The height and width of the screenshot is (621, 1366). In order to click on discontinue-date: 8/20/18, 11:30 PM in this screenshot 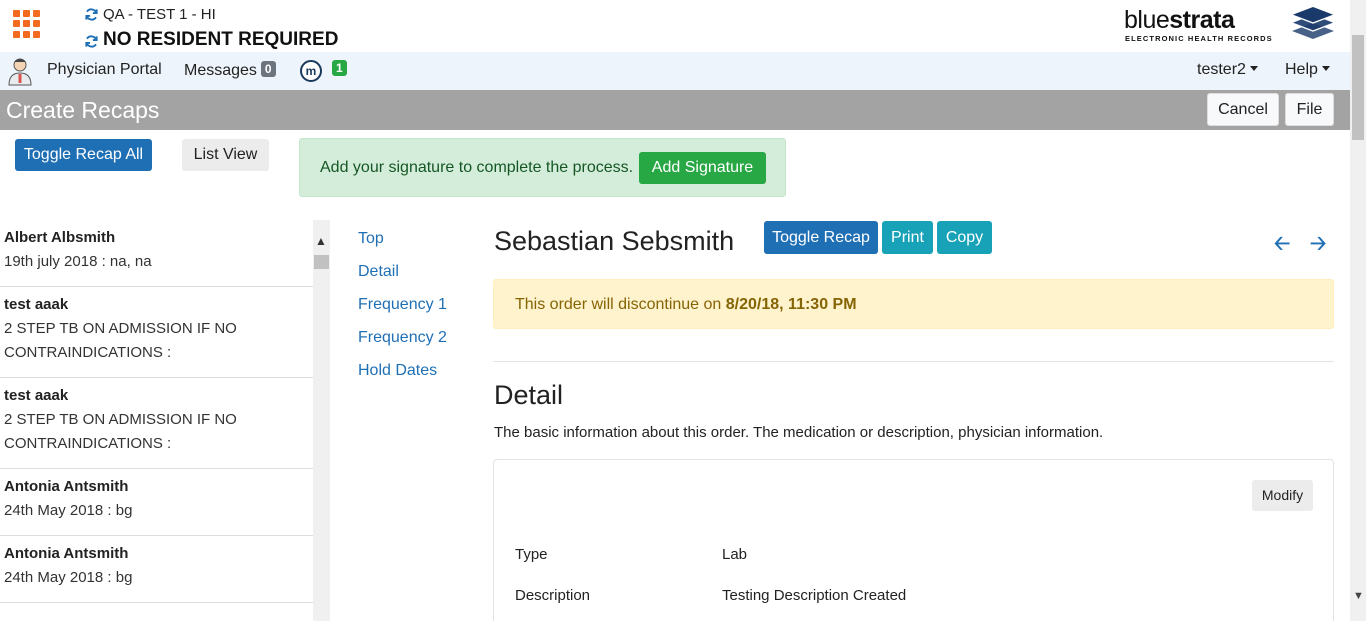, I will do `click(791, 304)`.